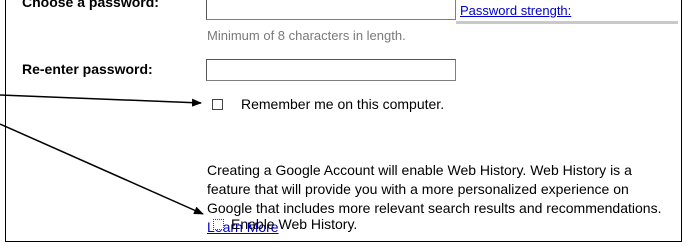 This screenshot has width=688, height=246. Describe the element at coordinates (102, 169) in the screenshot. I see `arrow-to-web-history` at that location.